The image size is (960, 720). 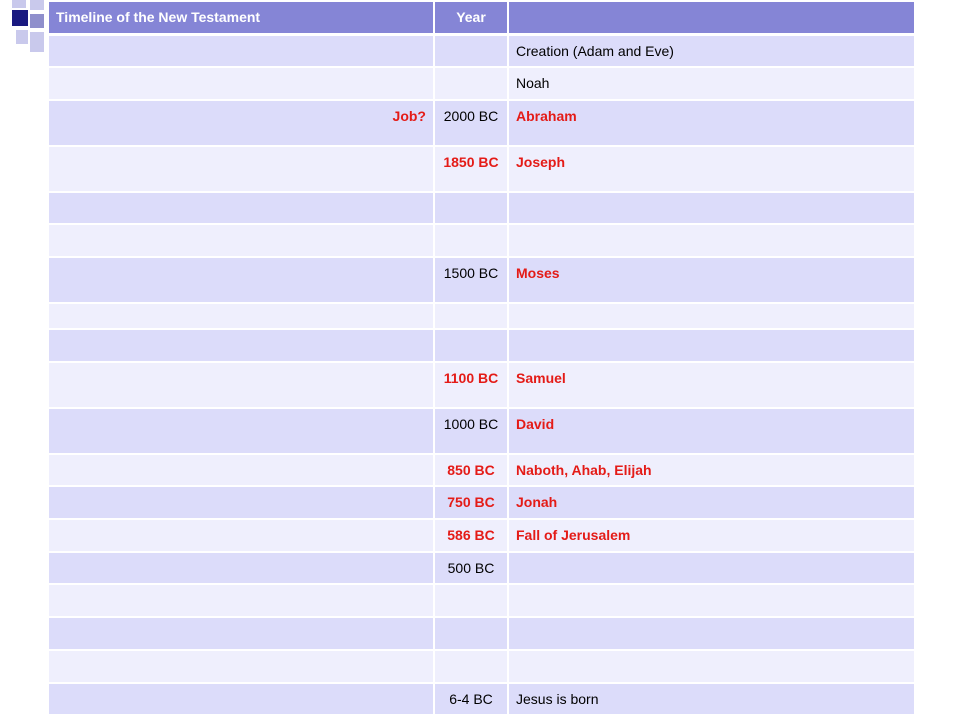 What do you see at coordinates (711, 385) in the screenshot?
I see `table-cell-event: Samuel` at bounding box center [711, 385].